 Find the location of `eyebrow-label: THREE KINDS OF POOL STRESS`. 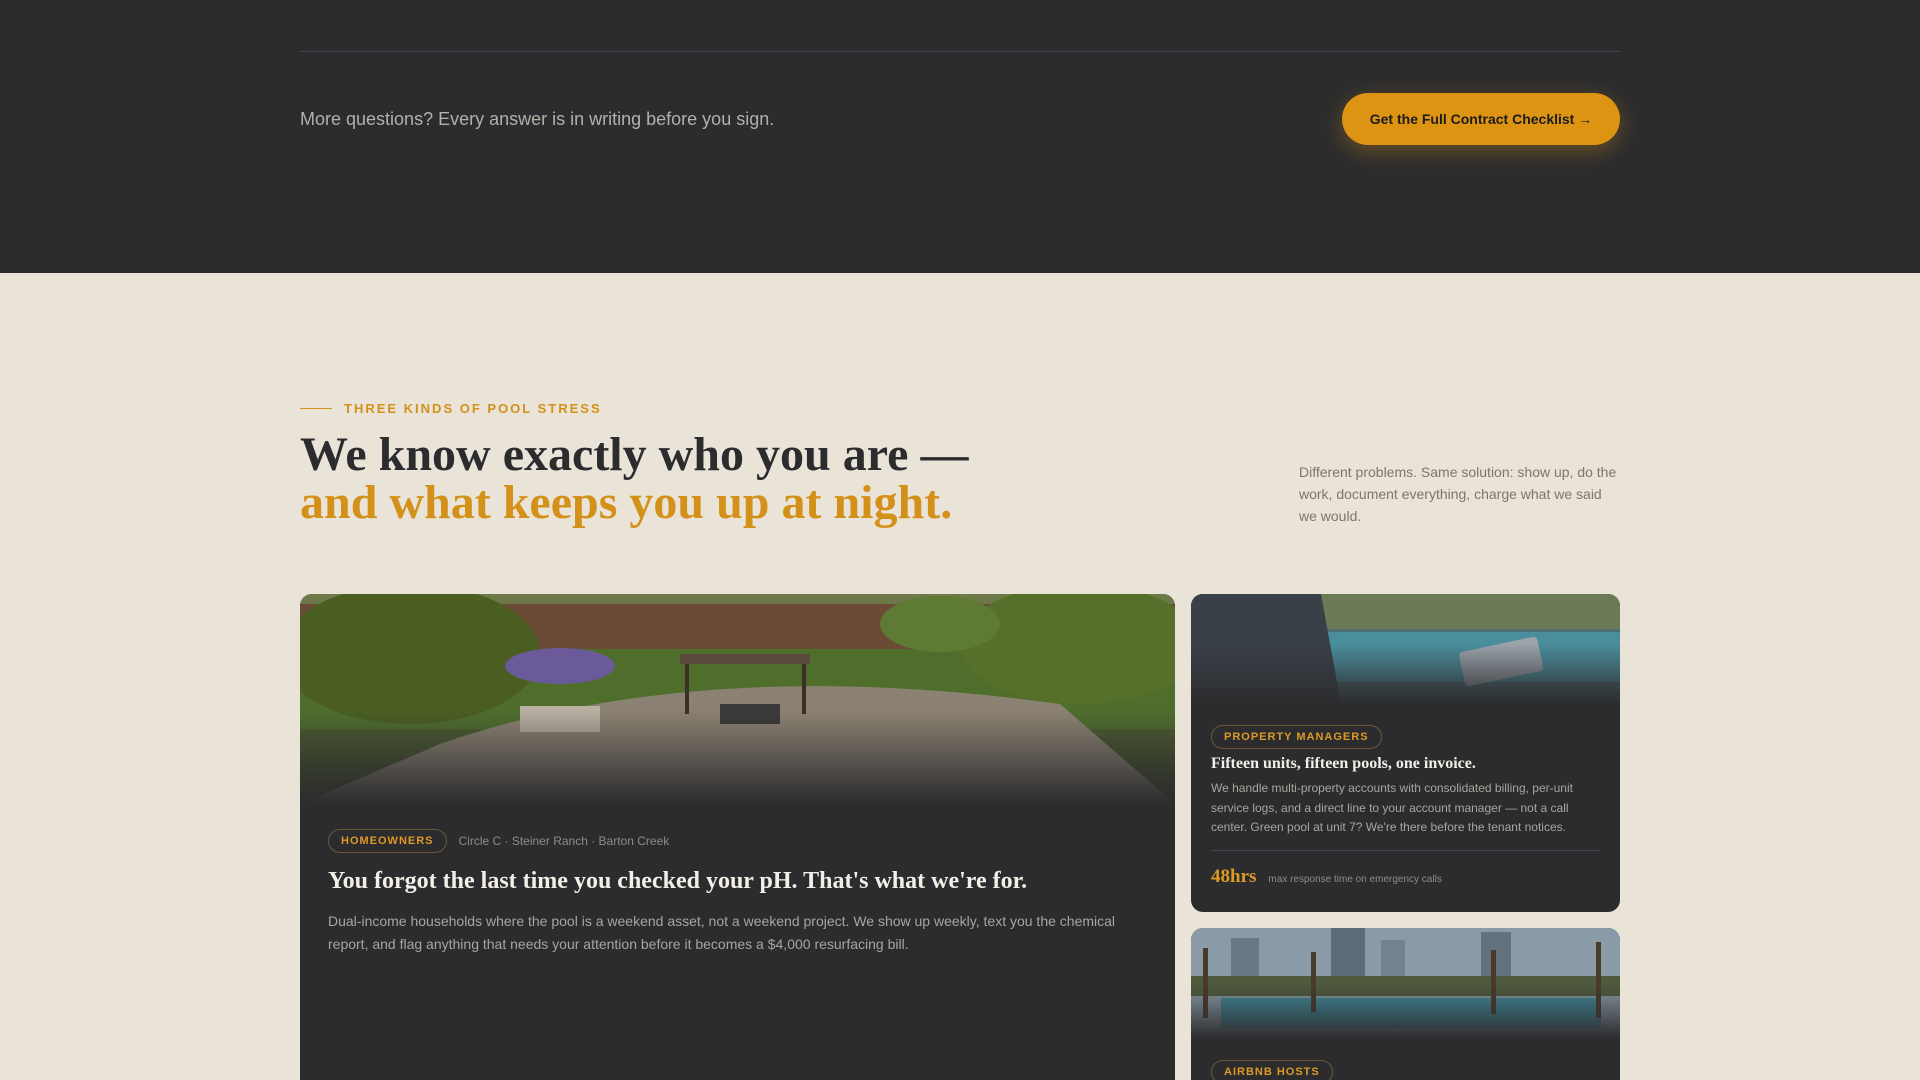

eyebrow-label: THREE KINDS OF POOL STRESS is located at coordinates (473, 408).